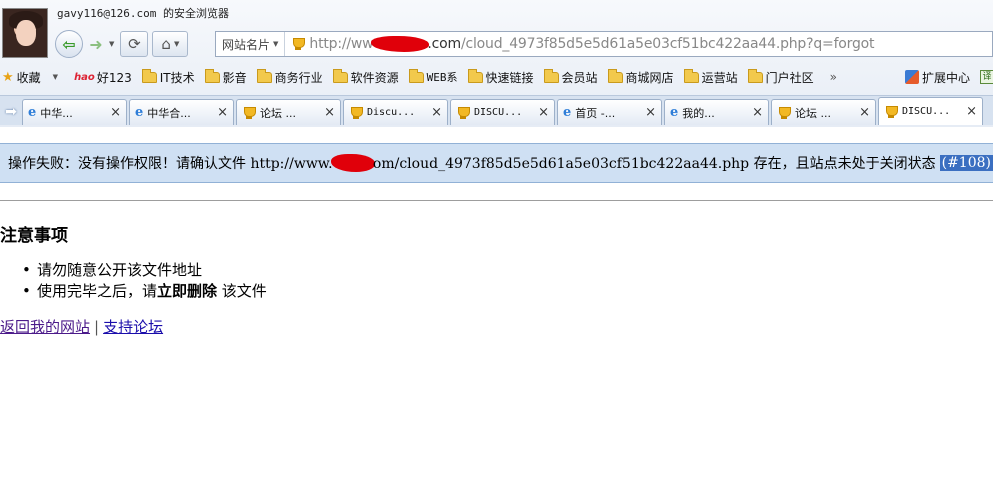 The image size is (993, 485). I want to click on notice-list: 请勿随意公开该文件地址 使用完毕之后，请立即删除 该文件, so click(144, 281).